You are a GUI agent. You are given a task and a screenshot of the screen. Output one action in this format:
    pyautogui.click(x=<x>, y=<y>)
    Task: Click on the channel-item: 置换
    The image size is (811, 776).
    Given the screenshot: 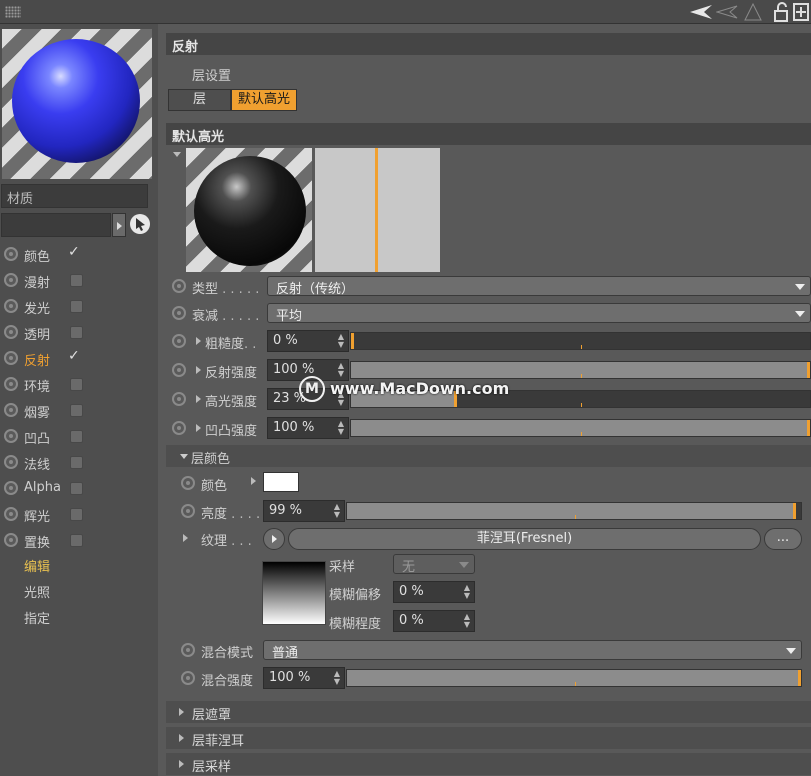 What is the action you would take?
    pyautogui.click(x=79, y=540)
    